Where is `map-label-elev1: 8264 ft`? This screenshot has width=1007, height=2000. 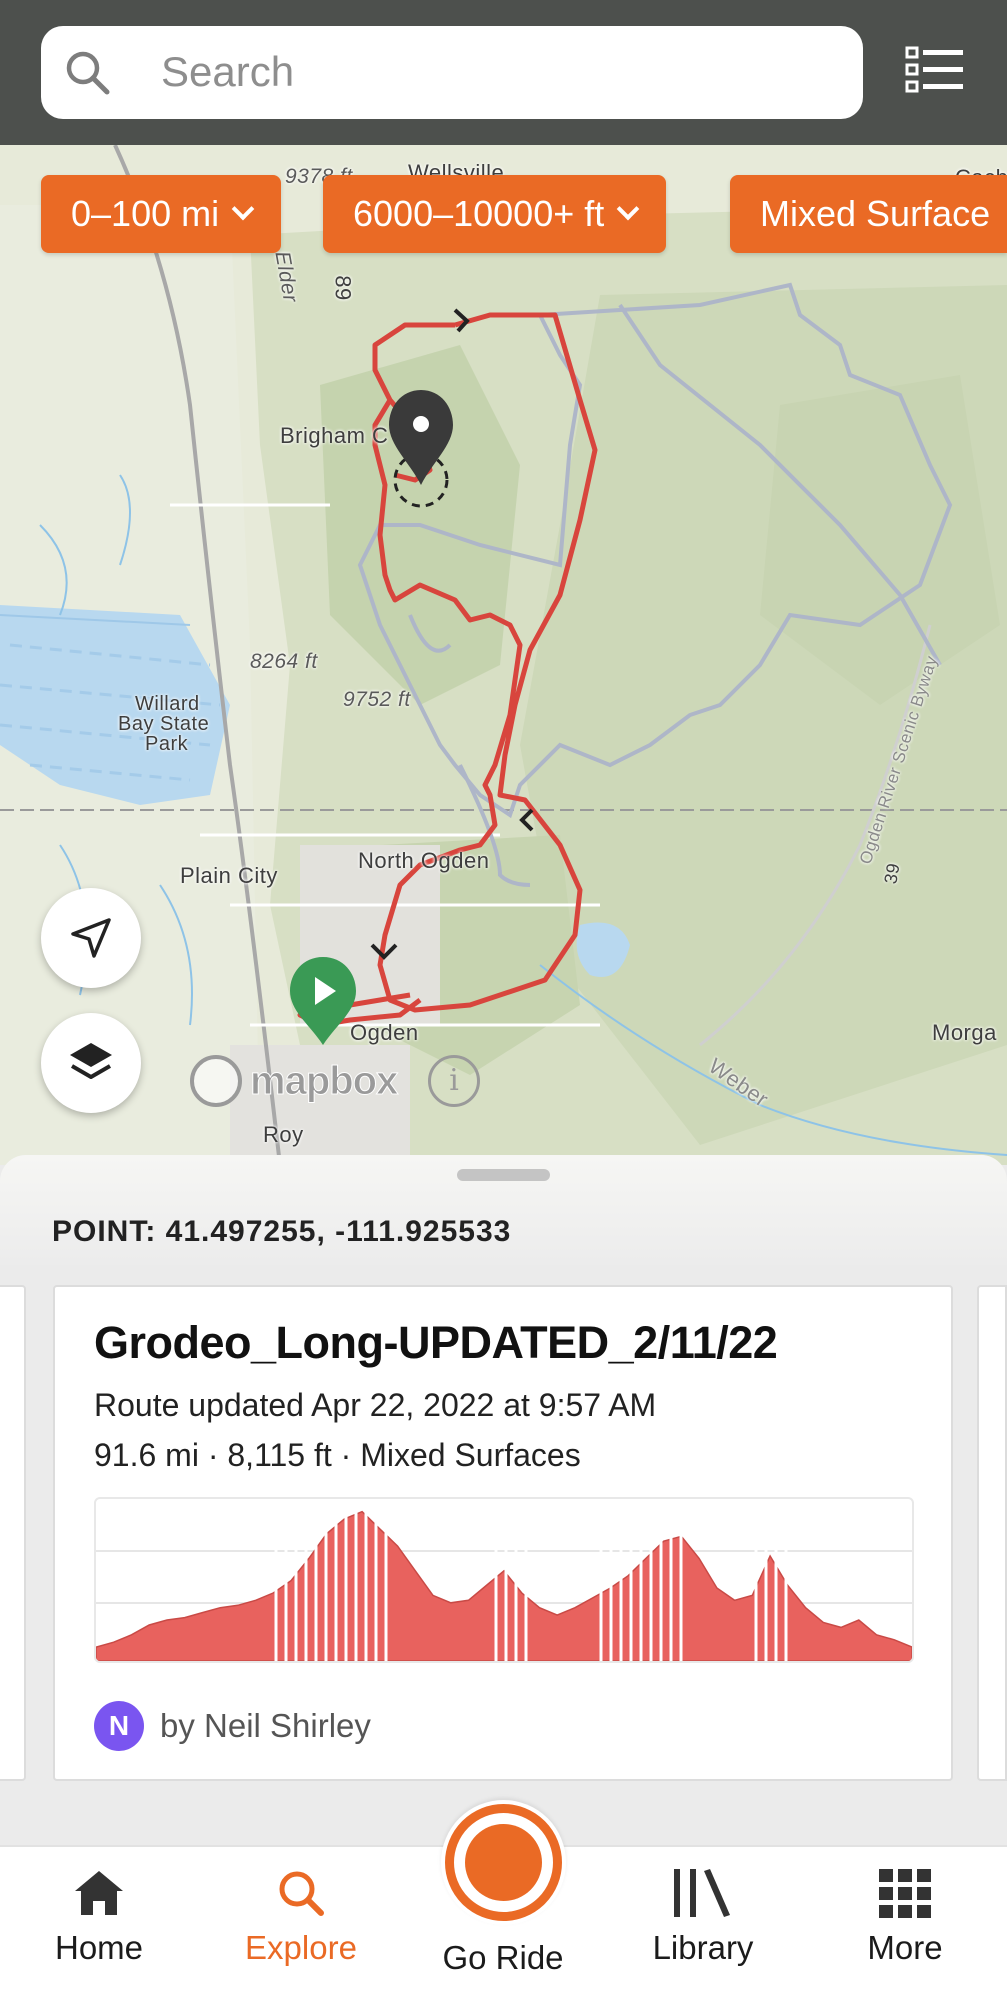
map-label-elev1: 8264 ft is located at coordinates (284, 661).